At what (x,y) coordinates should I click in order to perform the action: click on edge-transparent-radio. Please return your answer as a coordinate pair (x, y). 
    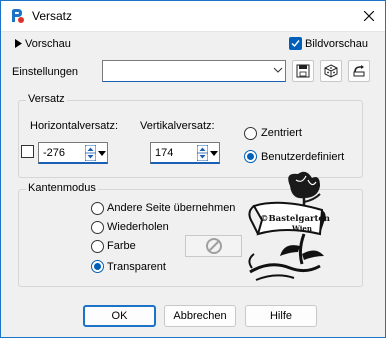
    Looking at the image, I should click on (97, 266).